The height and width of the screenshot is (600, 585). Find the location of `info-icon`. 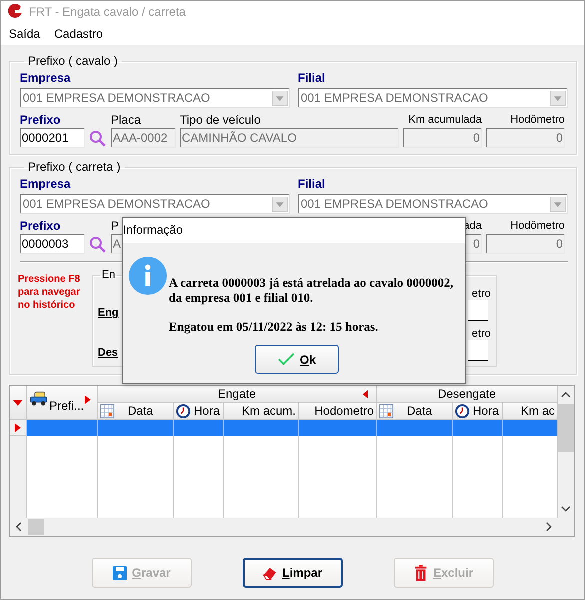

info-icon is located at coordinates (148, 276).